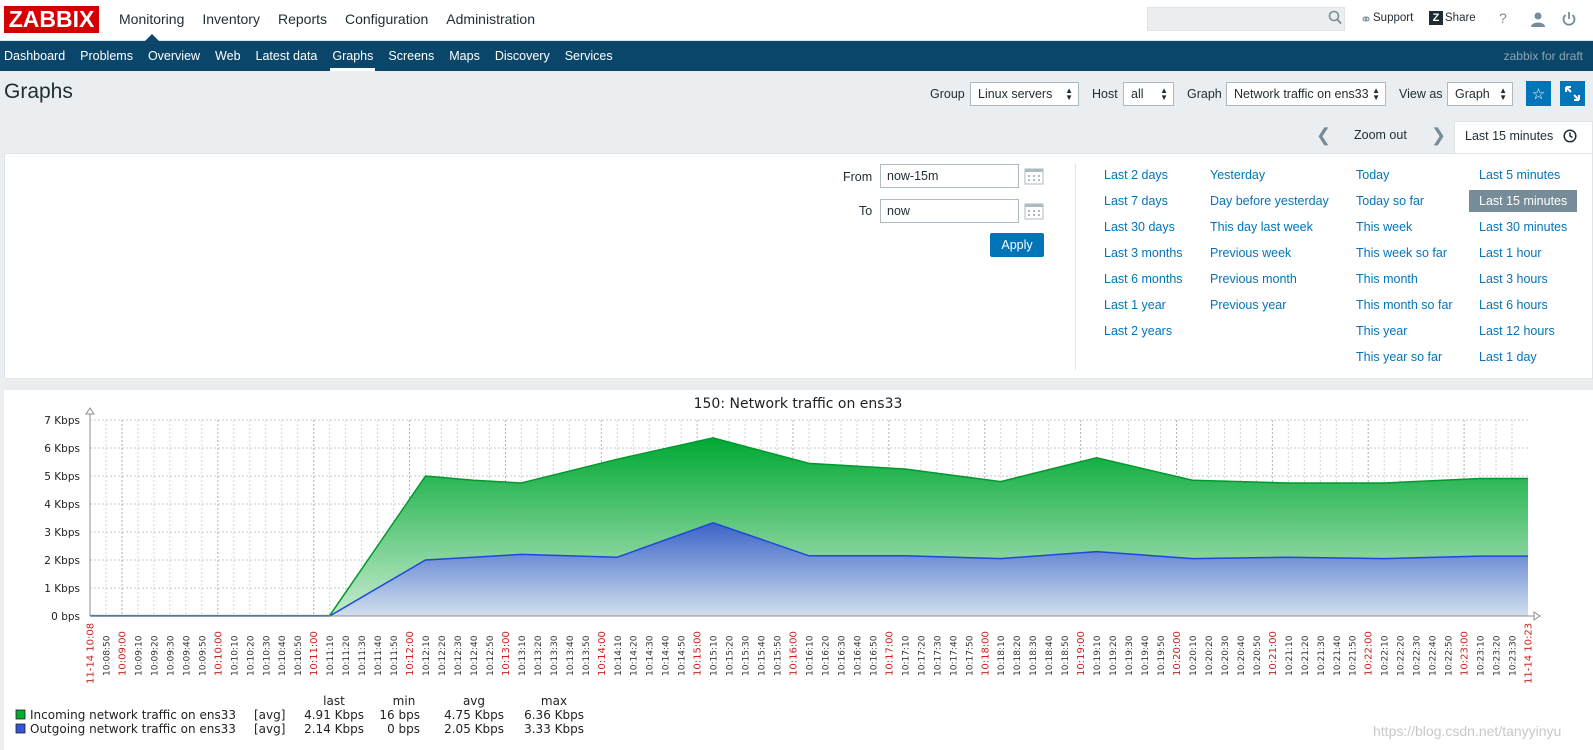 Image resolution: width=1593 pixels, height=750 pixels. Describe the element at coordinates (1253, 279) in the screenshot. I see `quick-link-previous-month: Previous month` at that location.